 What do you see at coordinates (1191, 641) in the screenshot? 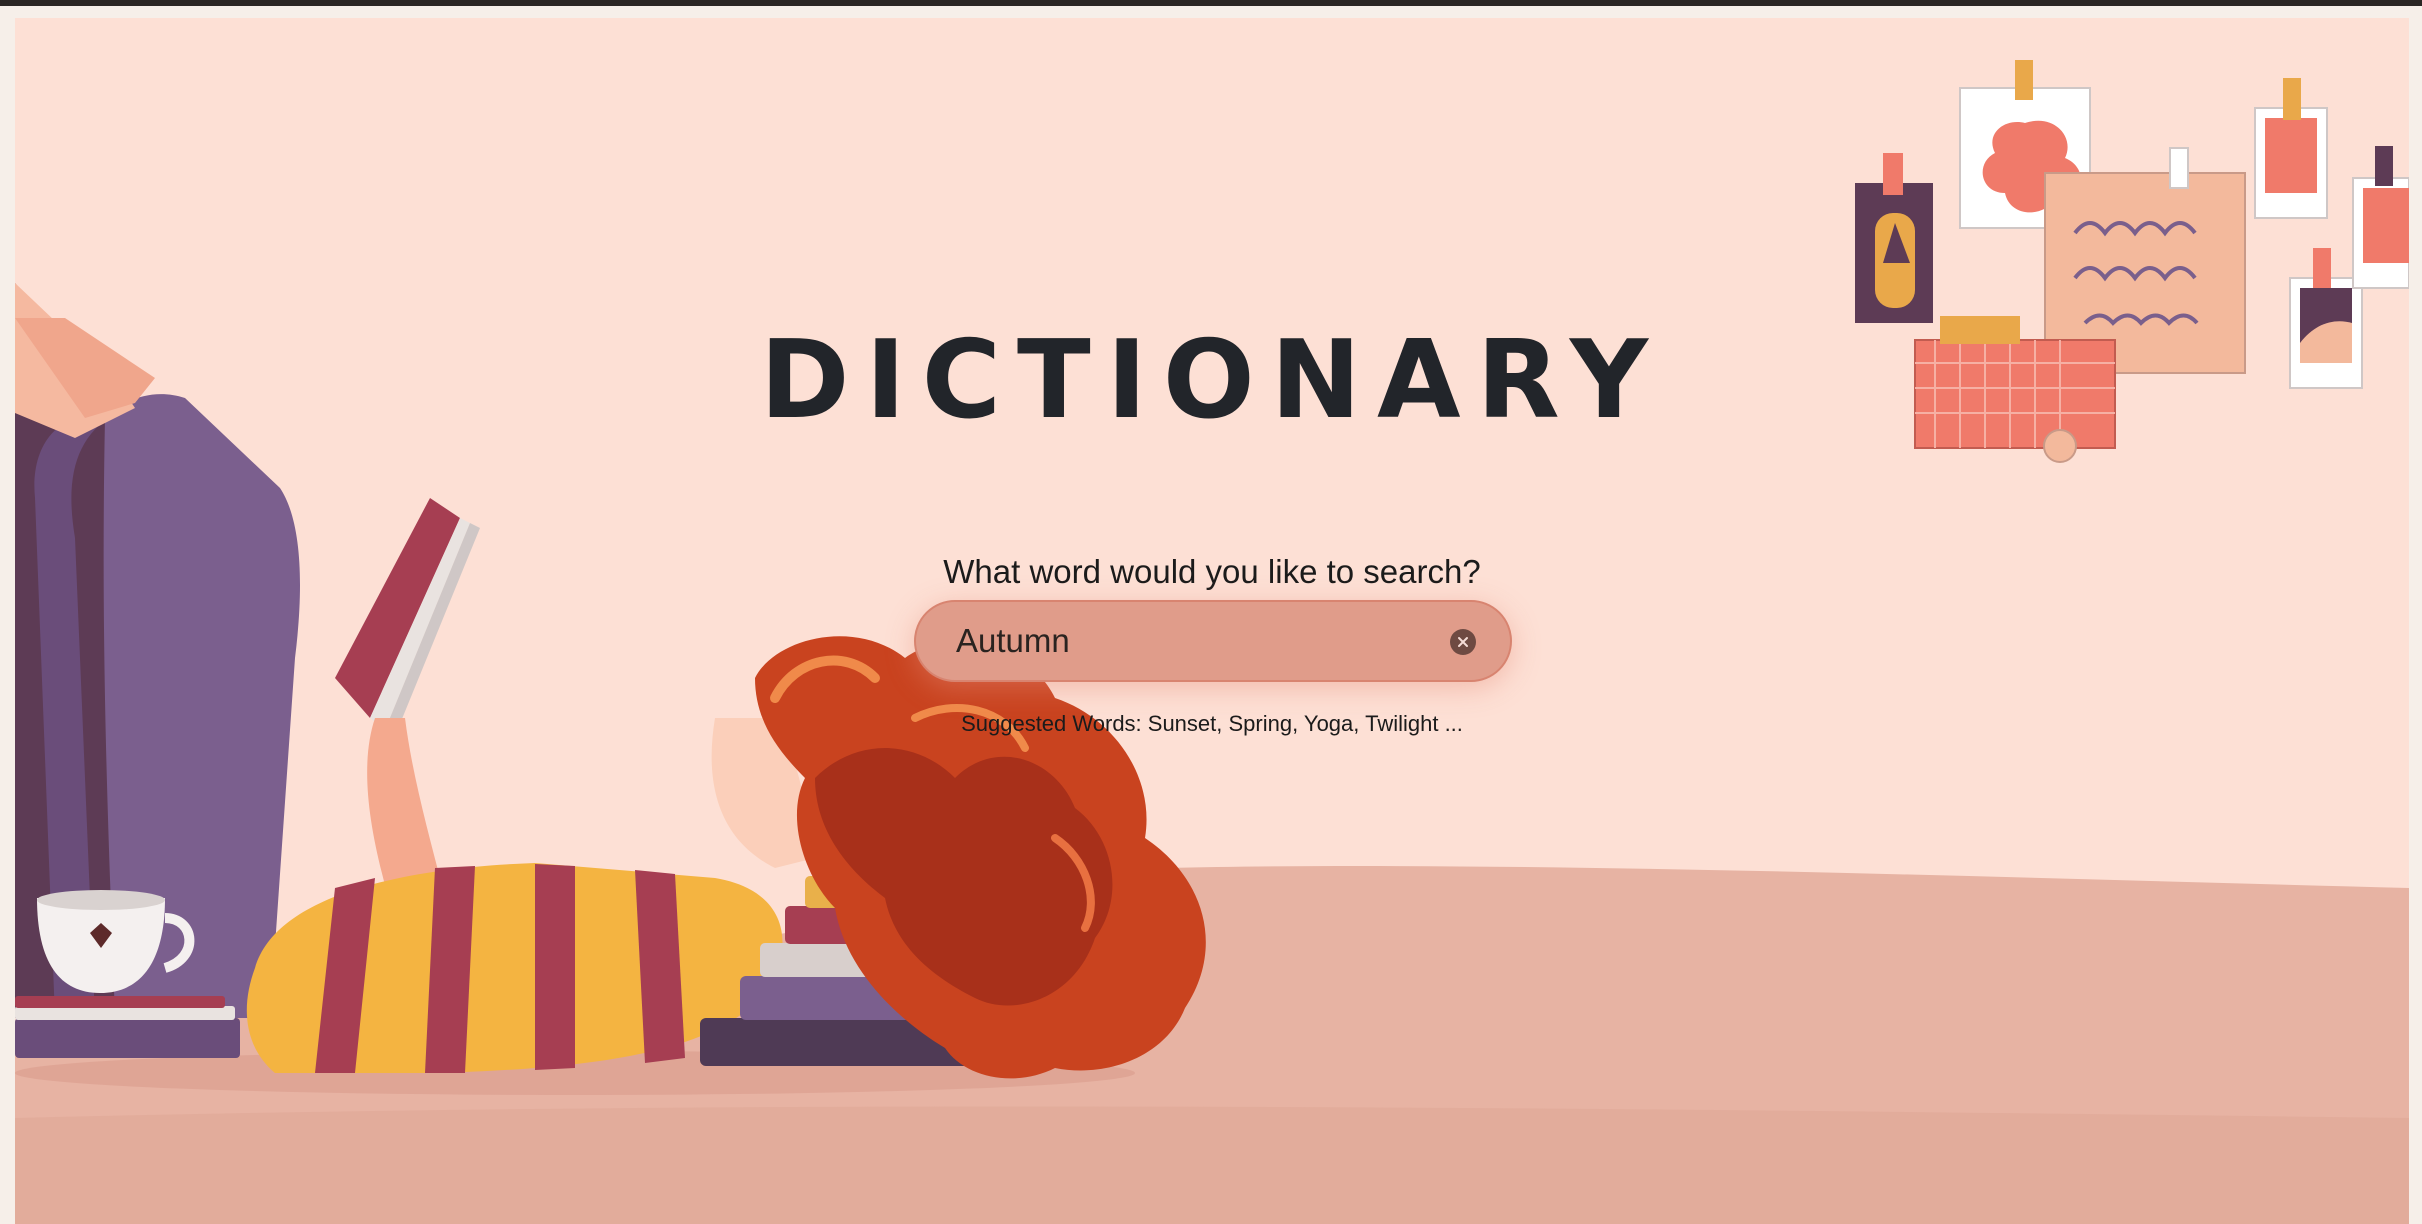
I see `search-input` at bounding box center [1191, 641].